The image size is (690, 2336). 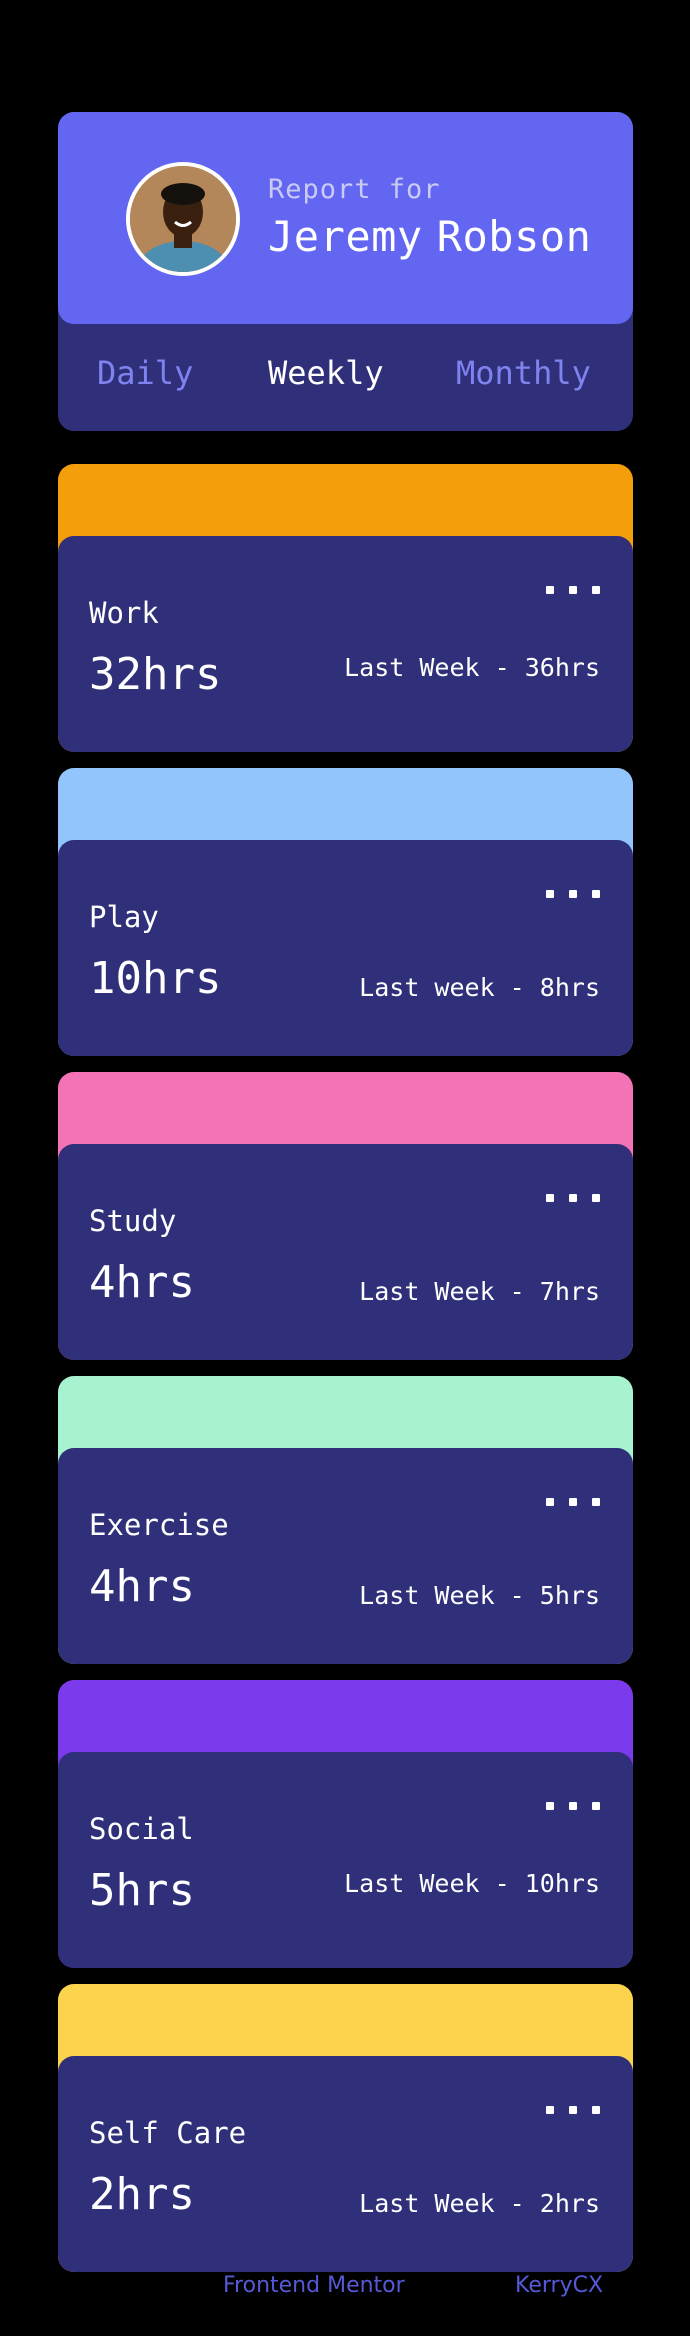 I want to click on card-title: Exercise, so click(x=159, y=1525).